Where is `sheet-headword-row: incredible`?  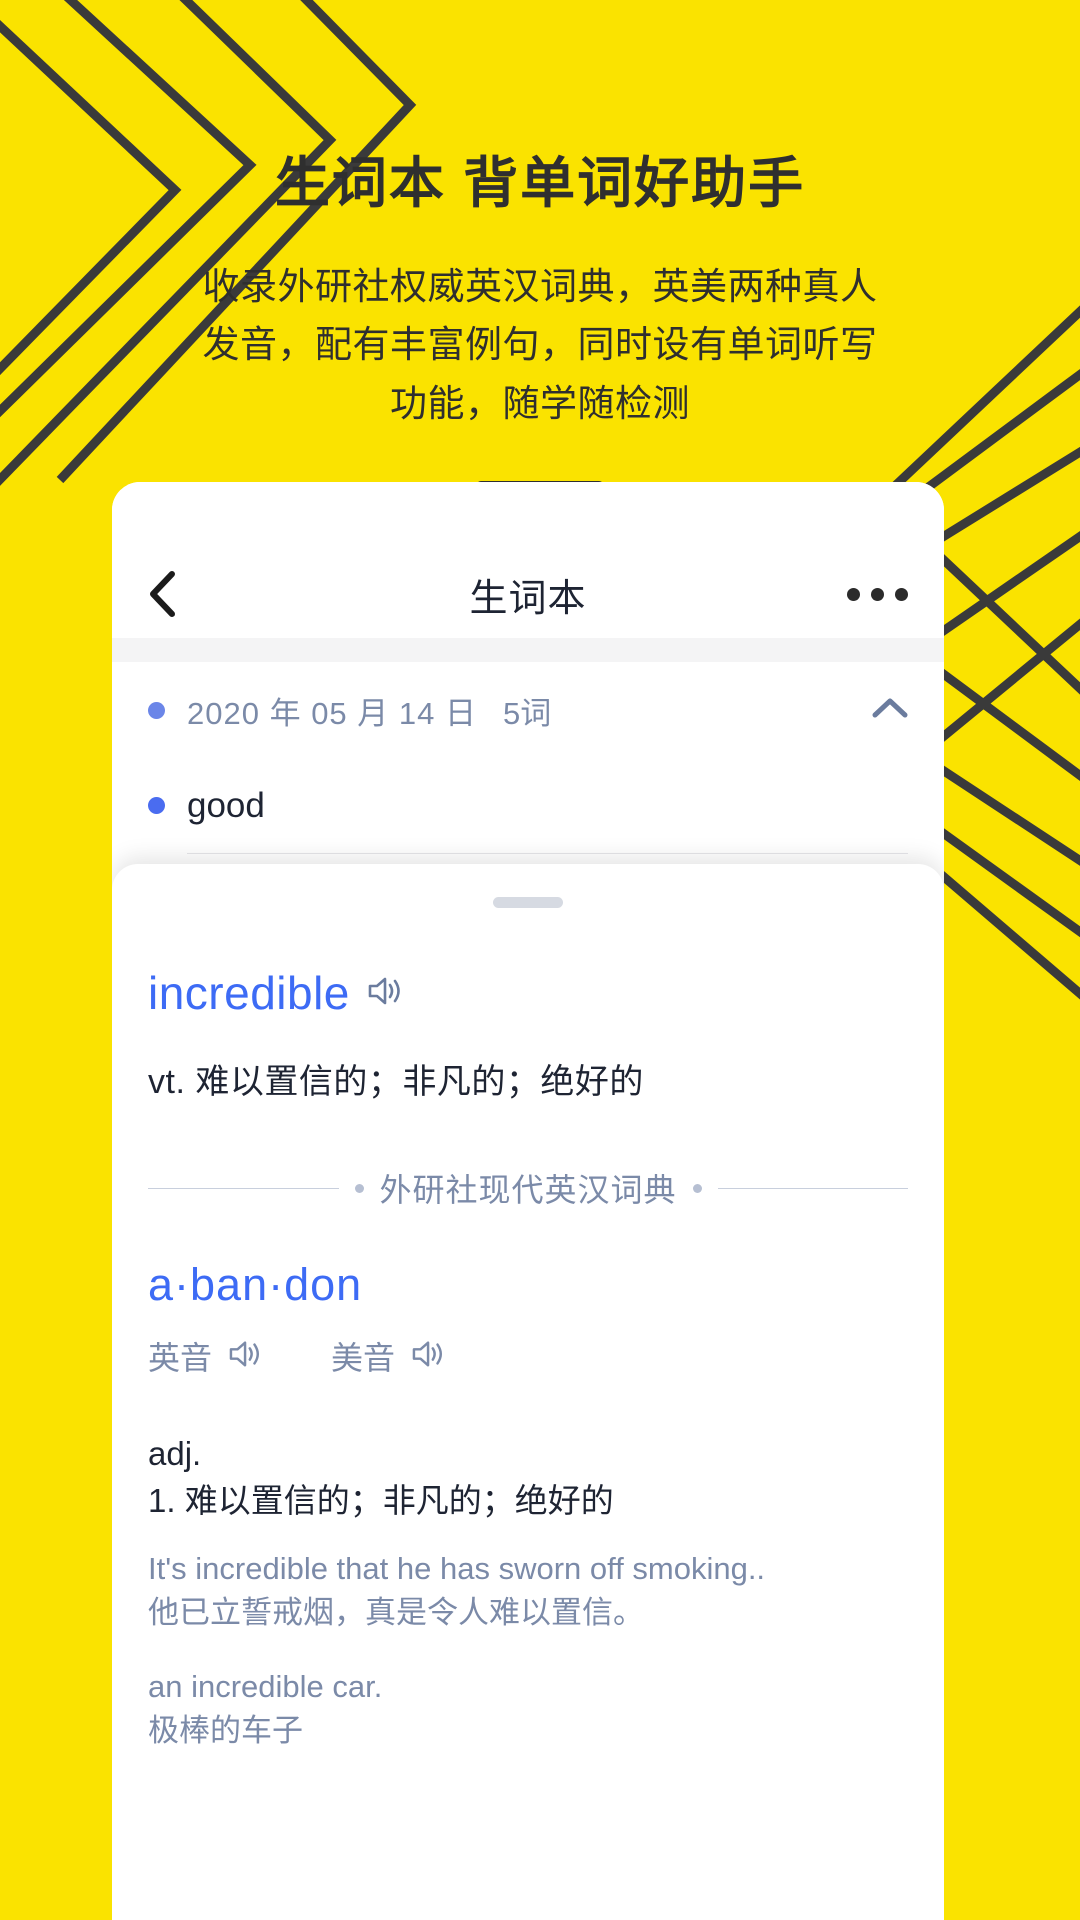
sheet-headword-row: incredible is located at coordinates (528, 993).